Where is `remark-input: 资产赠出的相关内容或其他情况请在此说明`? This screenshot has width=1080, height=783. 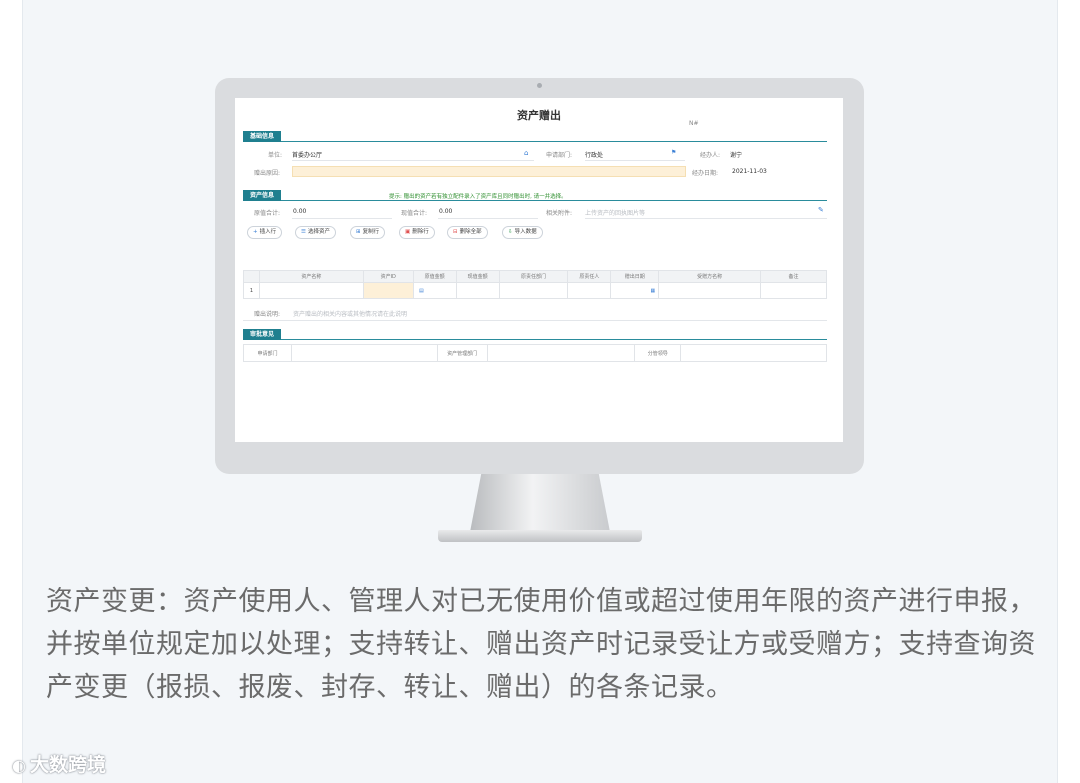 remark-input: 资产赠出的相关内容或其他情况请在此说明 is located at coordinates (350, 313).